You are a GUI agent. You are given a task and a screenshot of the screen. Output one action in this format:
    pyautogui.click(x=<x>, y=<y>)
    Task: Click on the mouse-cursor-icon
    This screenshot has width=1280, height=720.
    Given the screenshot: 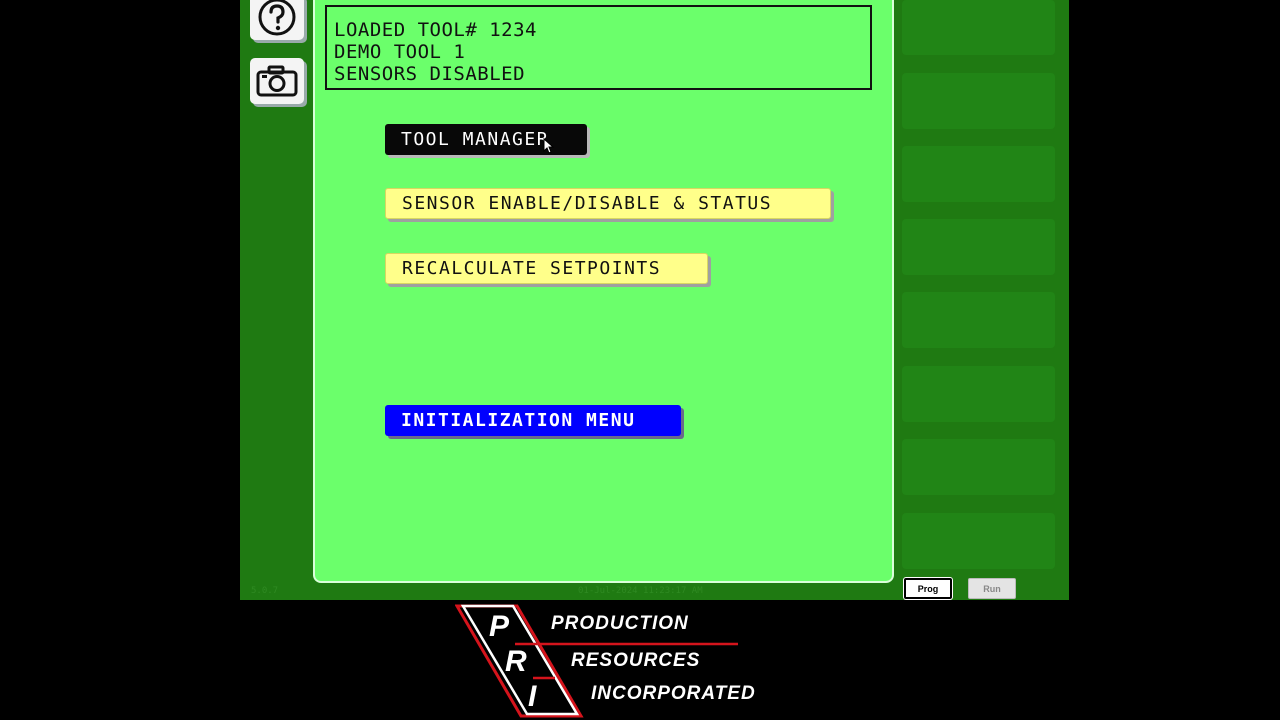 What is the action you would take?
    pyautogui.click(x=549, y=147)
    